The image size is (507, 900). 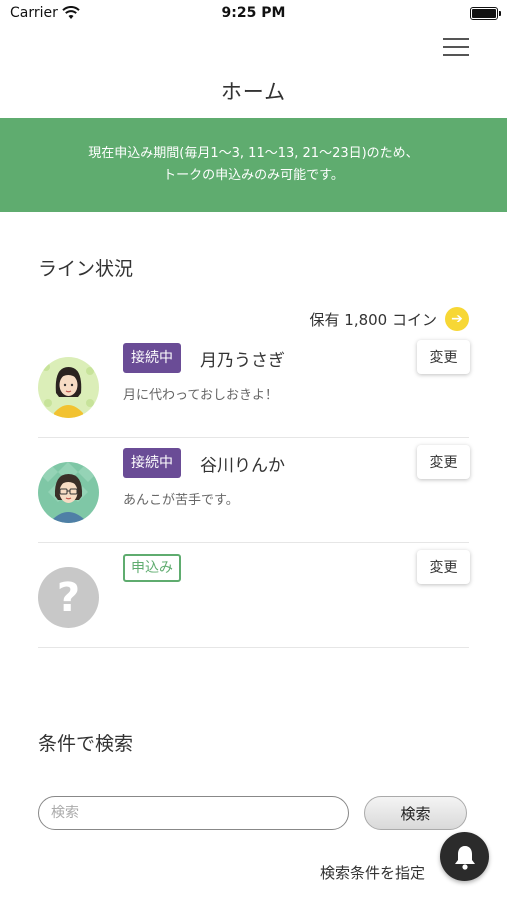 I want to click on person-name: 谷川りんか, so click(x=242, y=466).